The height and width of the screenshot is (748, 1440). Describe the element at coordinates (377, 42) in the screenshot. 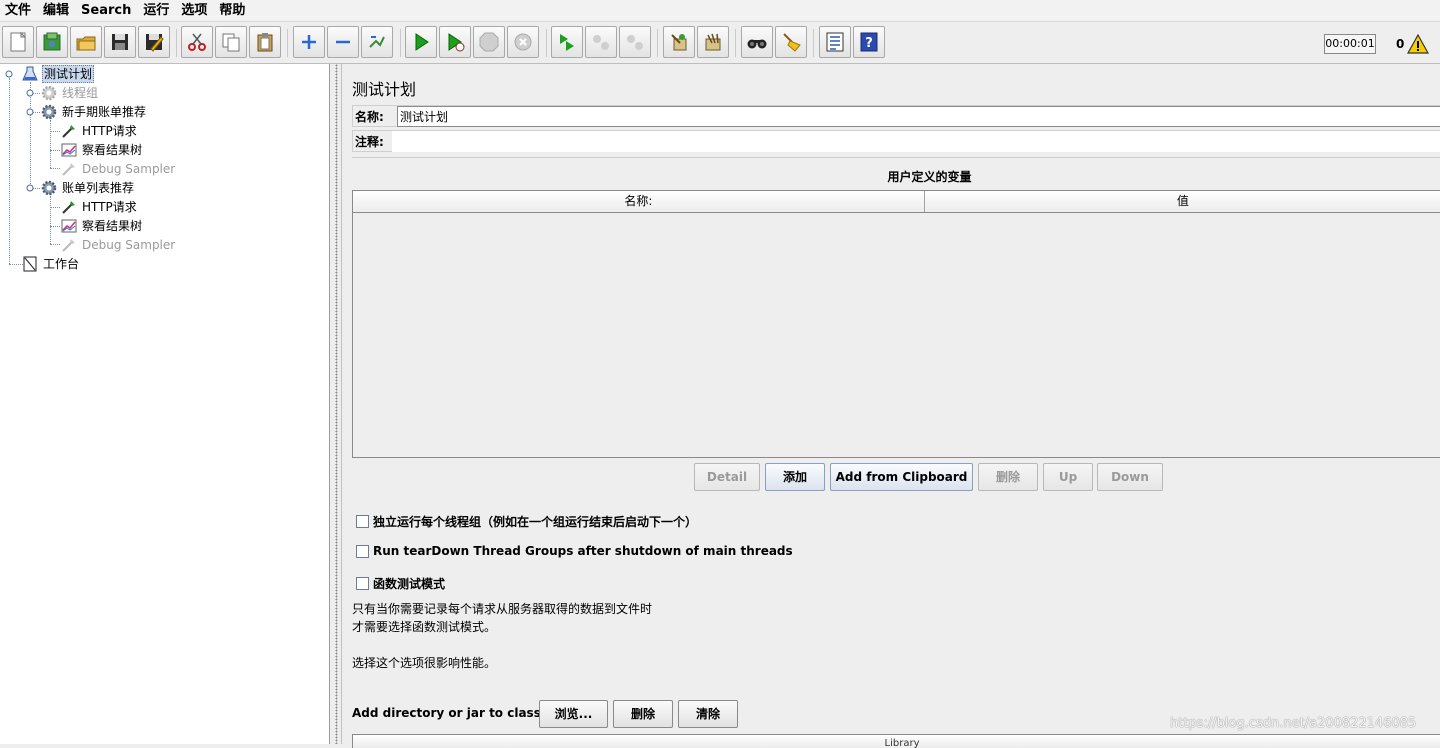

I see `toggle-button` at that location.